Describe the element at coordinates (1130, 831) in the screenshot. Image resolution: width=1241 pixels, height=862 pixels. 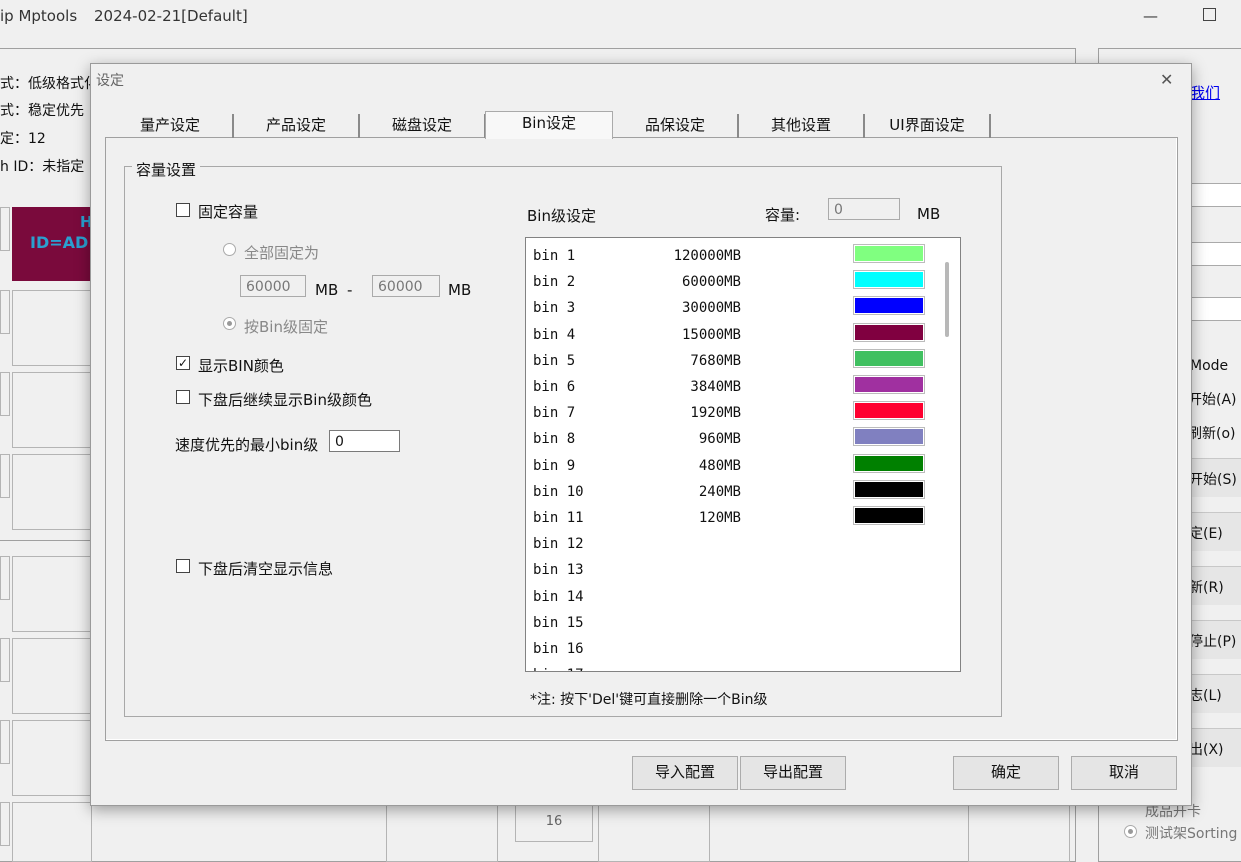
I see `radio-sorting-icon` at that location.